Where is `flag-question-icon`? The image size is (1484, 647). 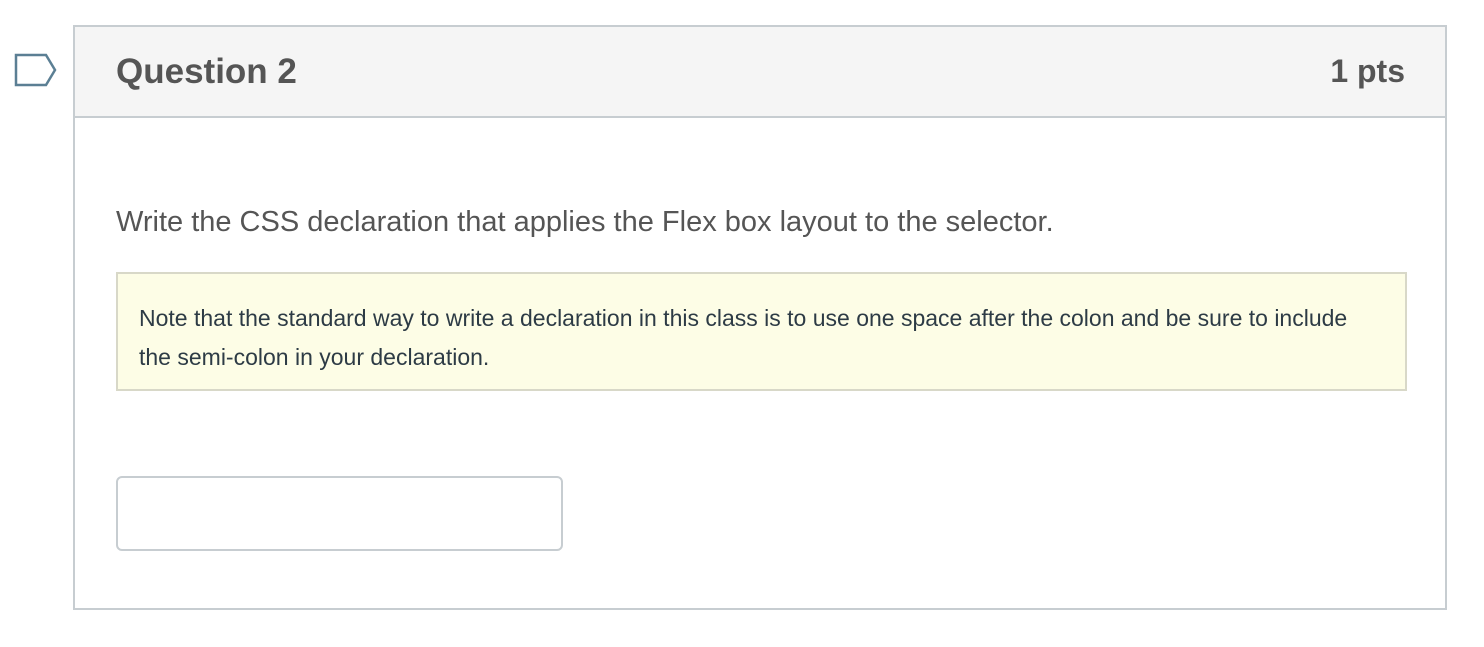 flag-question-icon is located at coordinates (36, 70).